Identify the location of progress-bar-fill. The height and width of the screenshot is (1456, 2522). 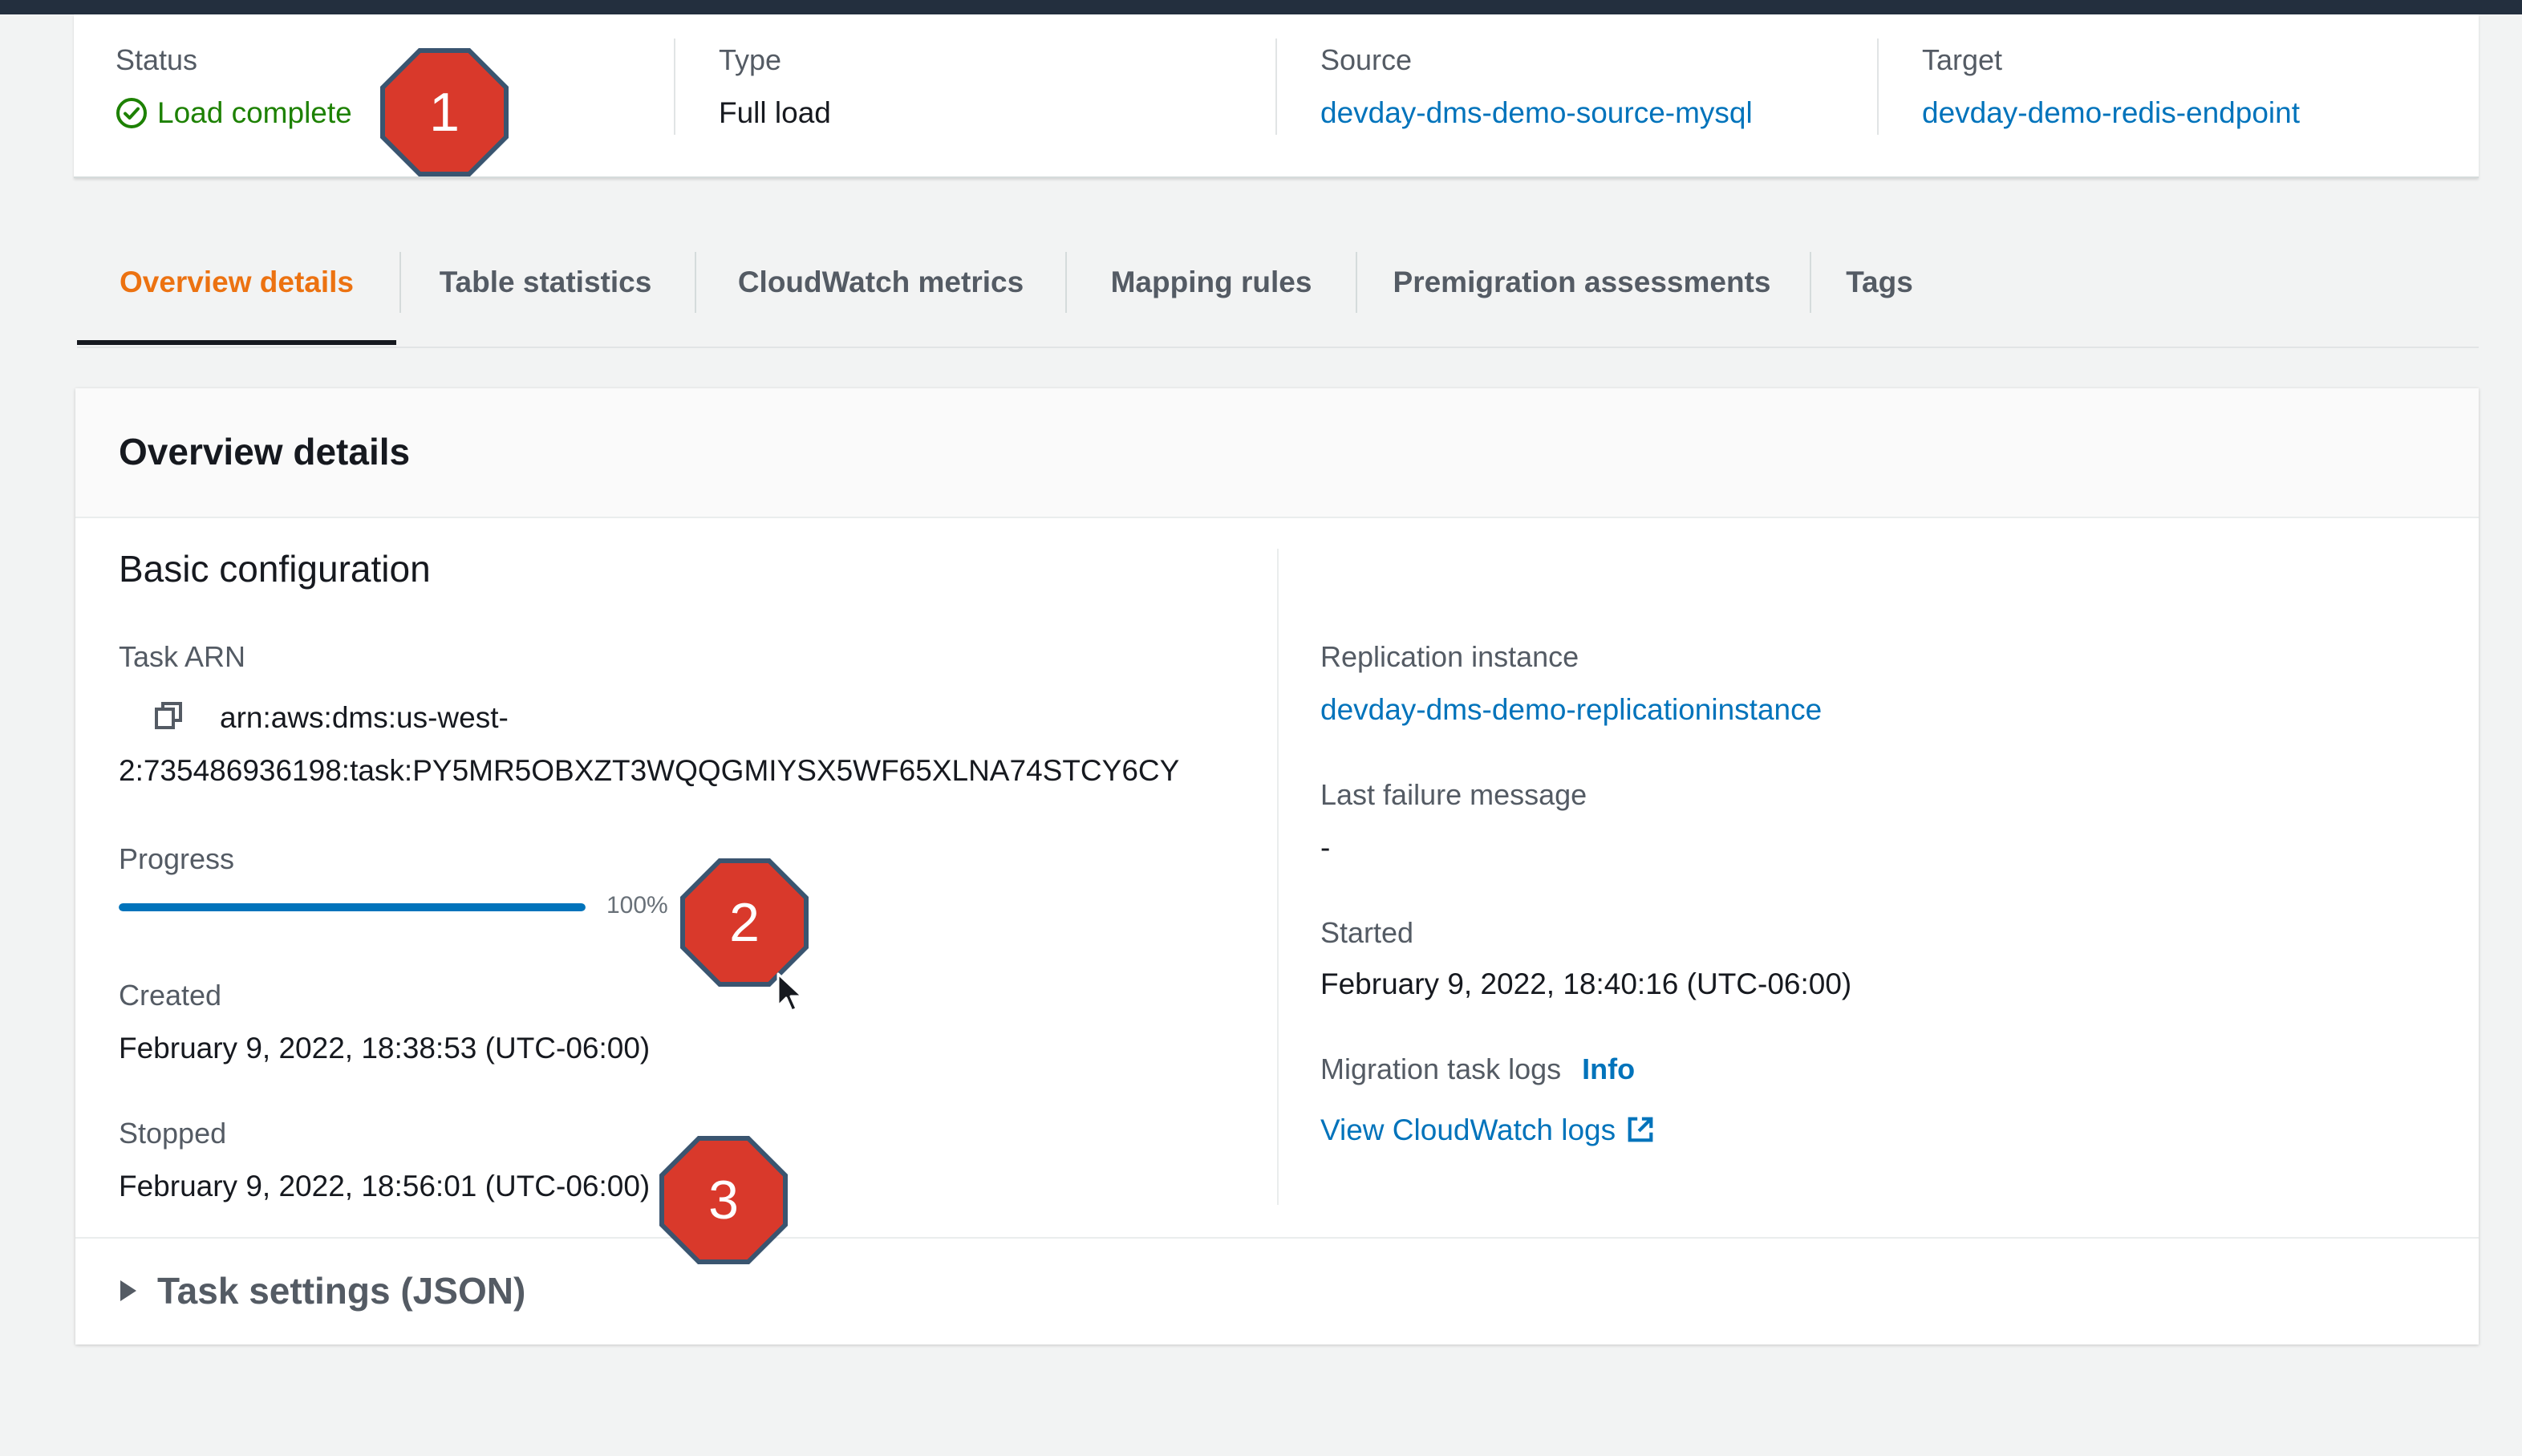
(352, 907).